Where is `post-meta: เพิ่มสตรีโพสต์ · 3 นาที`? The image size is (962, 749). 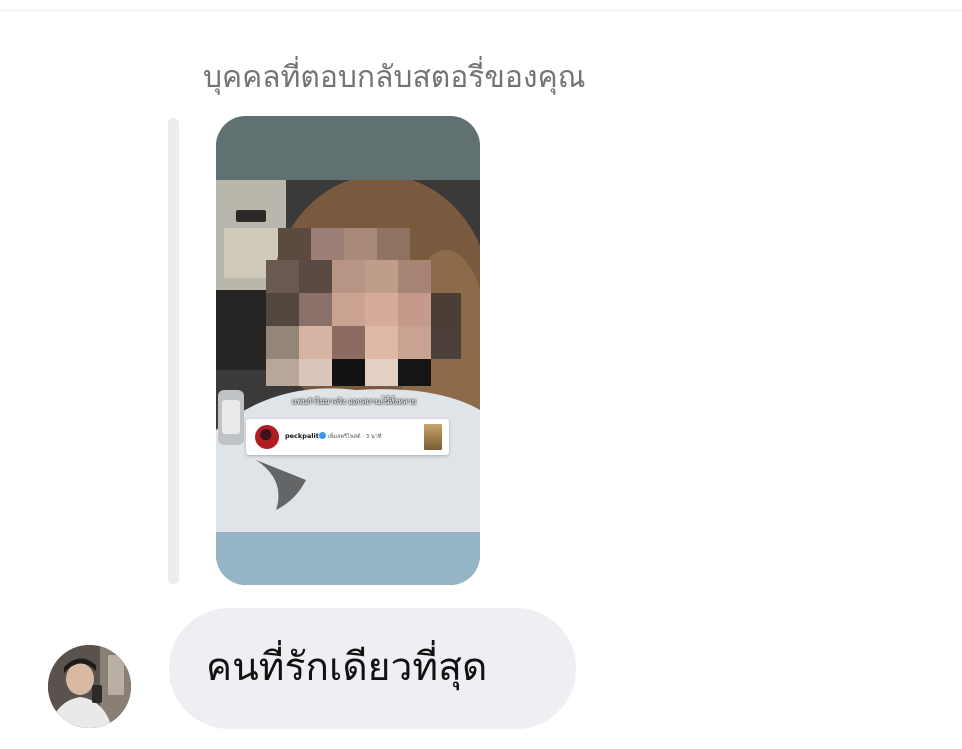 post-meta: เพิ่มสตรีโพสต์ · 3 นาที is located at coordinates (355, 437).